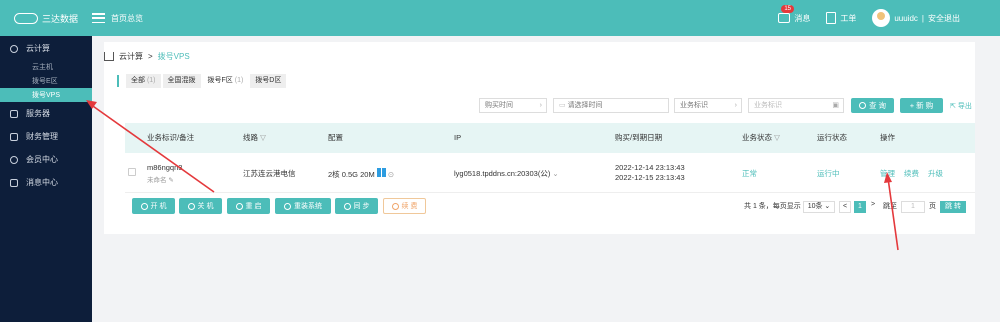  I want to click on message-icon: 15, so click(786, 14).